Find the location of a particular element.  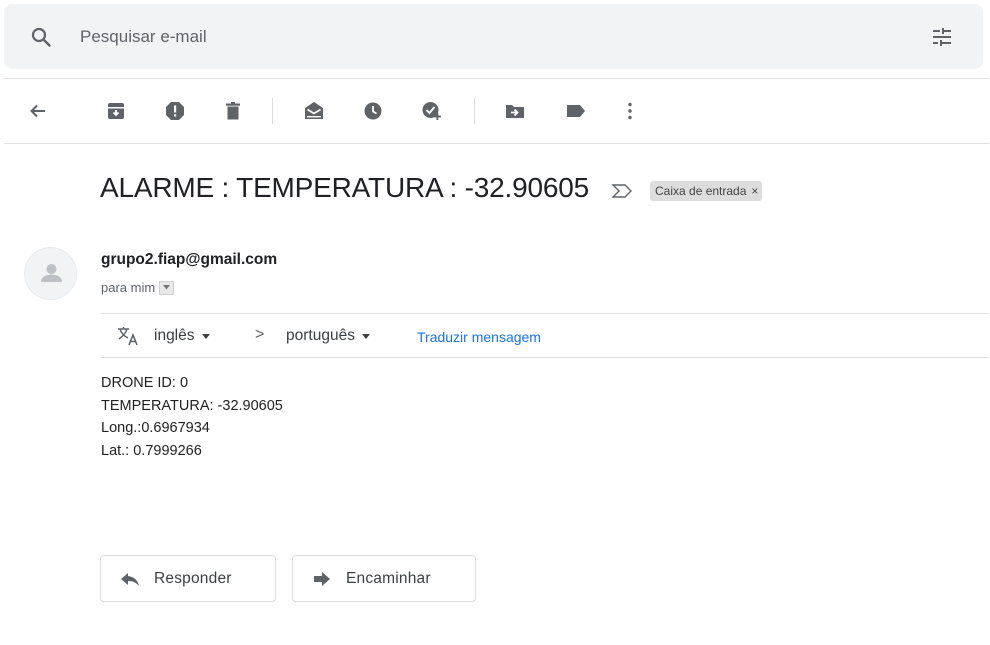

email-subject: ALARME : TEMPERATURA : -32.90605 is located at coordinates (344, 187).